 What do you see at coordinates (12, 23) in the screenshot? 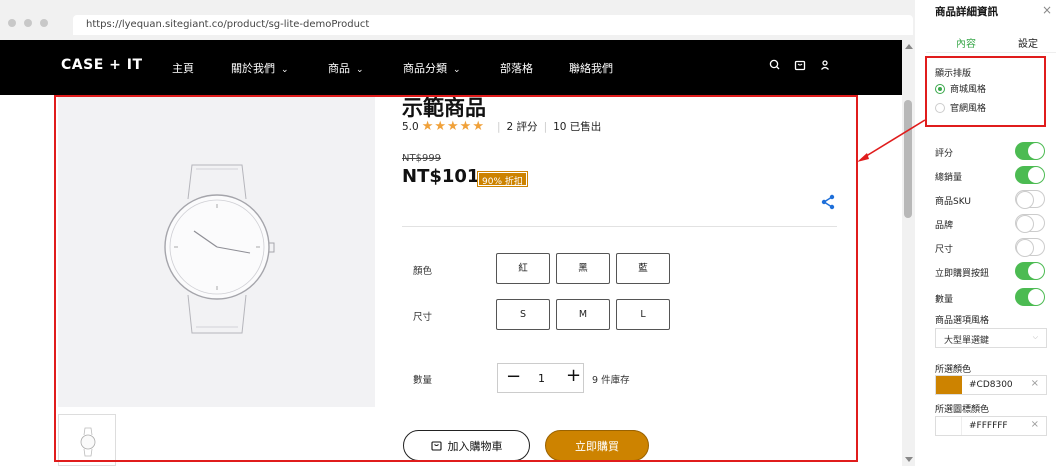
I see `window-close-dot` at bounding box center [12, 23].